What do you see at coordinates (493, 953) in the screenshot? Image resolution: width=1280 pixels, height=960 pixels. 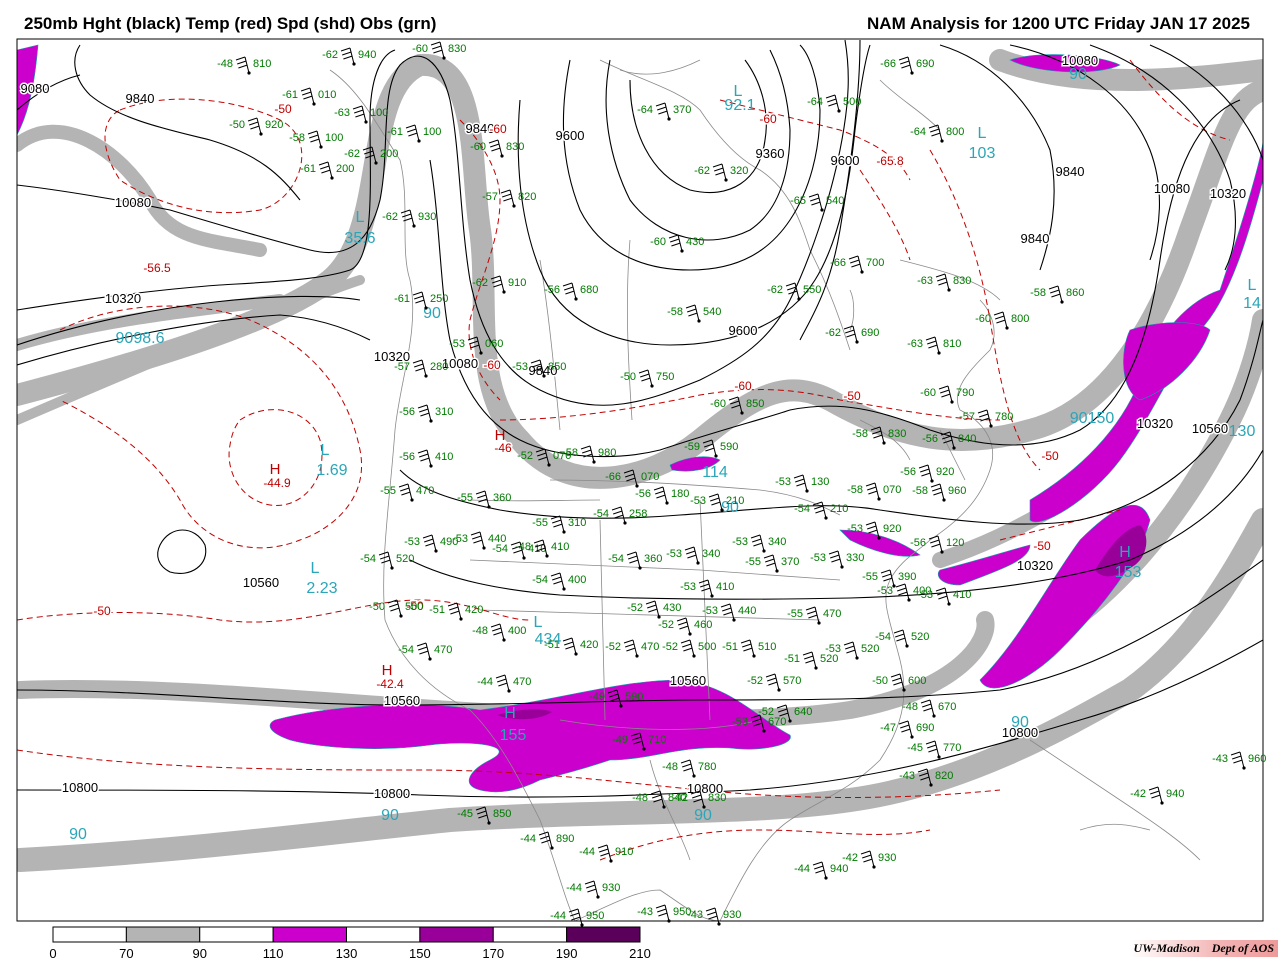 I see `colorbar-tick-label: 170` at bounding box center [493, 953].